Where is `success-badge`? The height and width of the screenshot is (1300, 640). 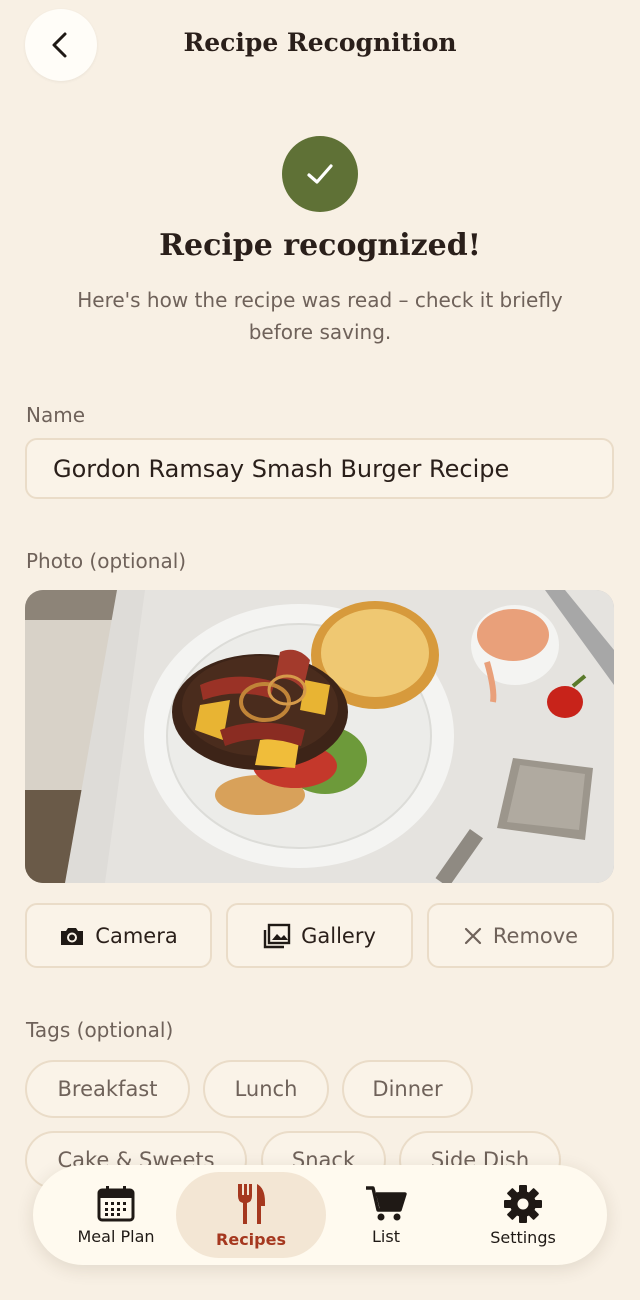
success-badge is located at coordinates (320, 174).